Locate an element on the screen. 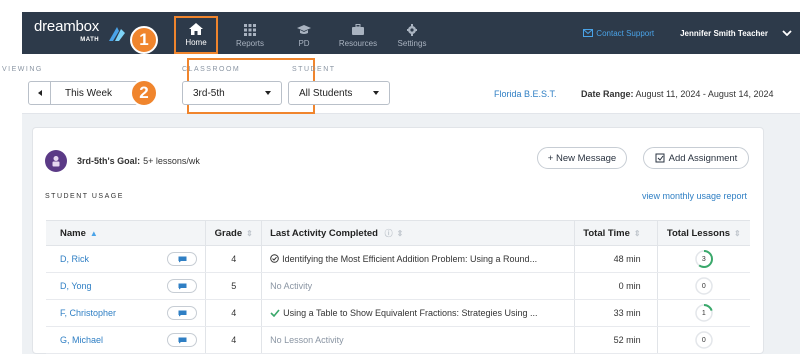 This screenshot has width=800, height=354. student-name: F, Christopher is located at coordinates (88, 313).